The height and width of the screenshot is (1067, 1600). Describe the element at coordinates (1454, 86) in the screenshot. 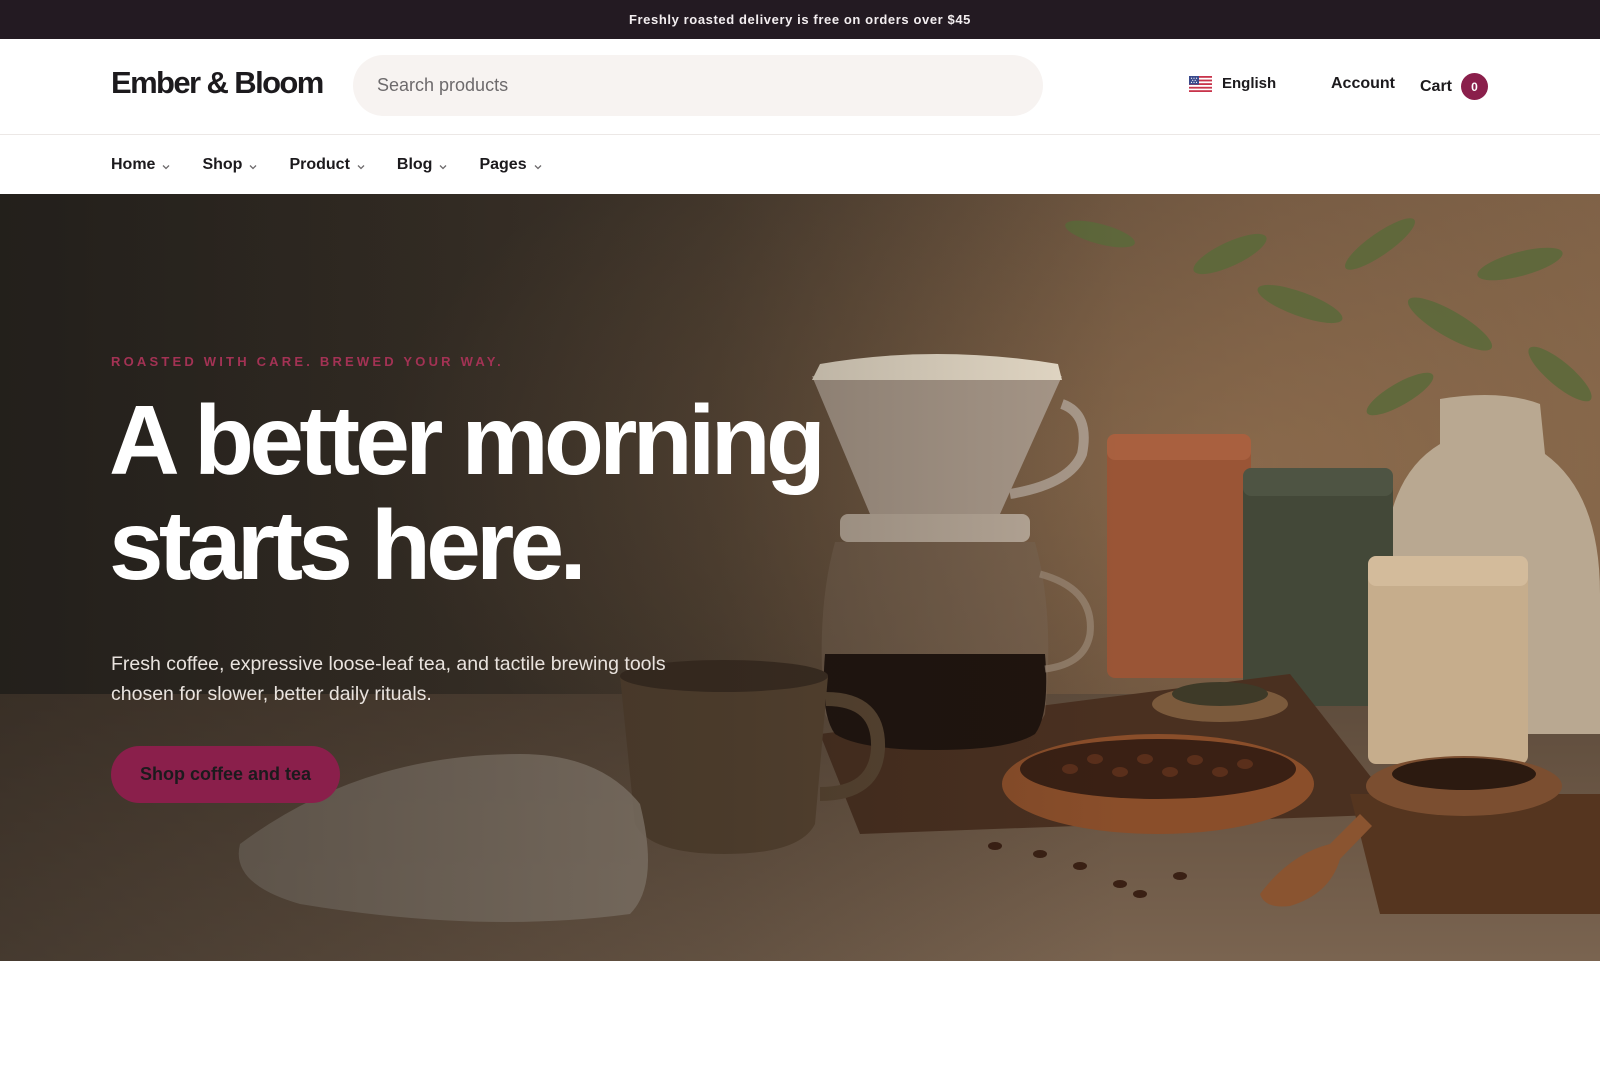

I see `cart-button: Cart 0` at that location.